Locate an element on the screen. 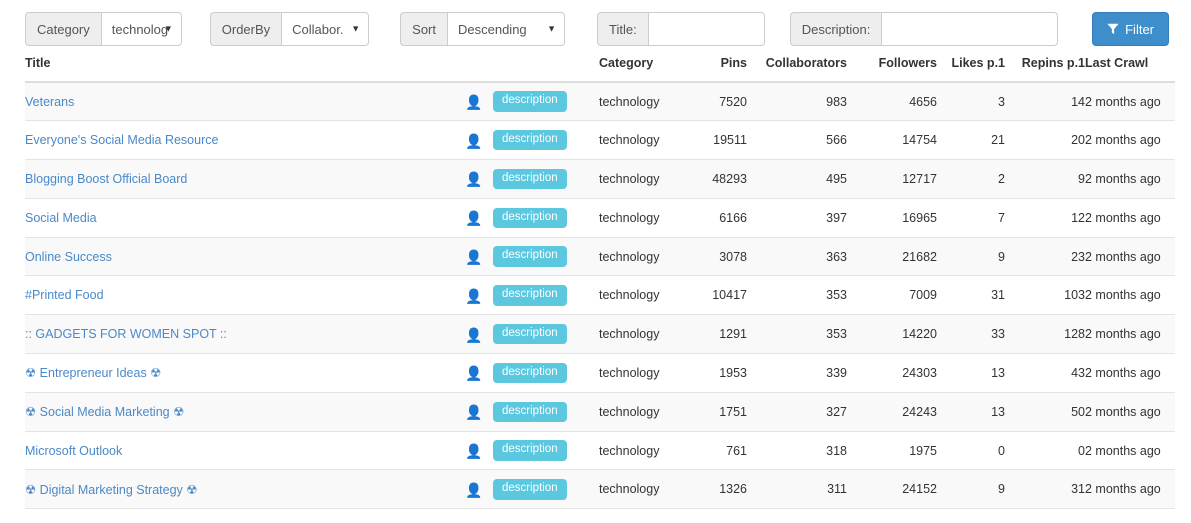 The image size is (1191, 523). board-title-link: ☢ Entrepreneur Ideas ☢ is located at coordinates (93, 373).